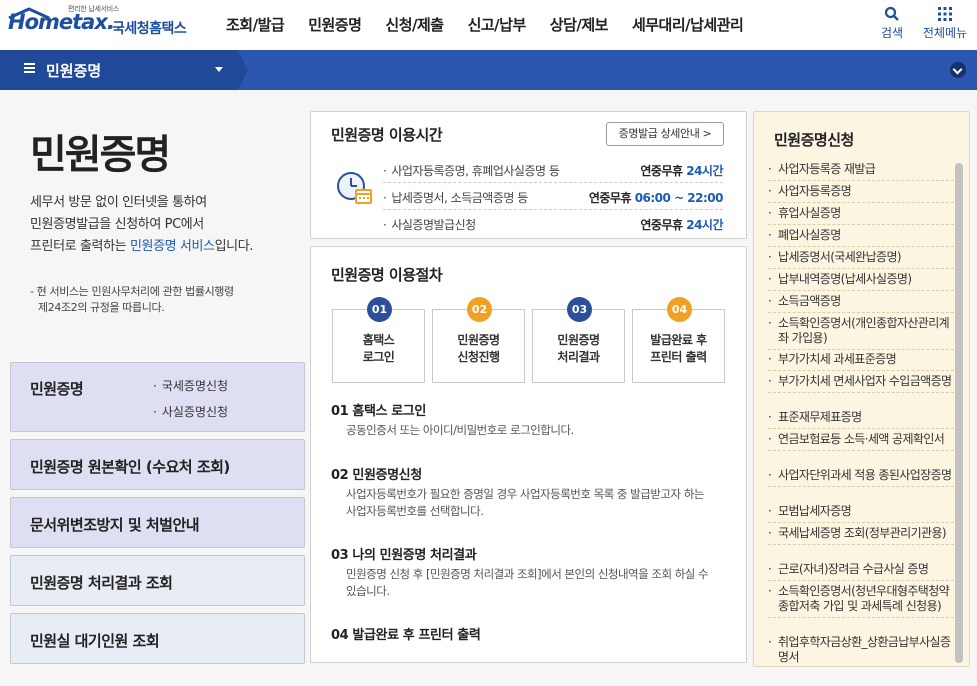 Image resolution: width=977 pixels, height=686 pixels. Describe the element at coordinates (379, 309) in the screenshot. I see `step-number-badge: 01` at that location.